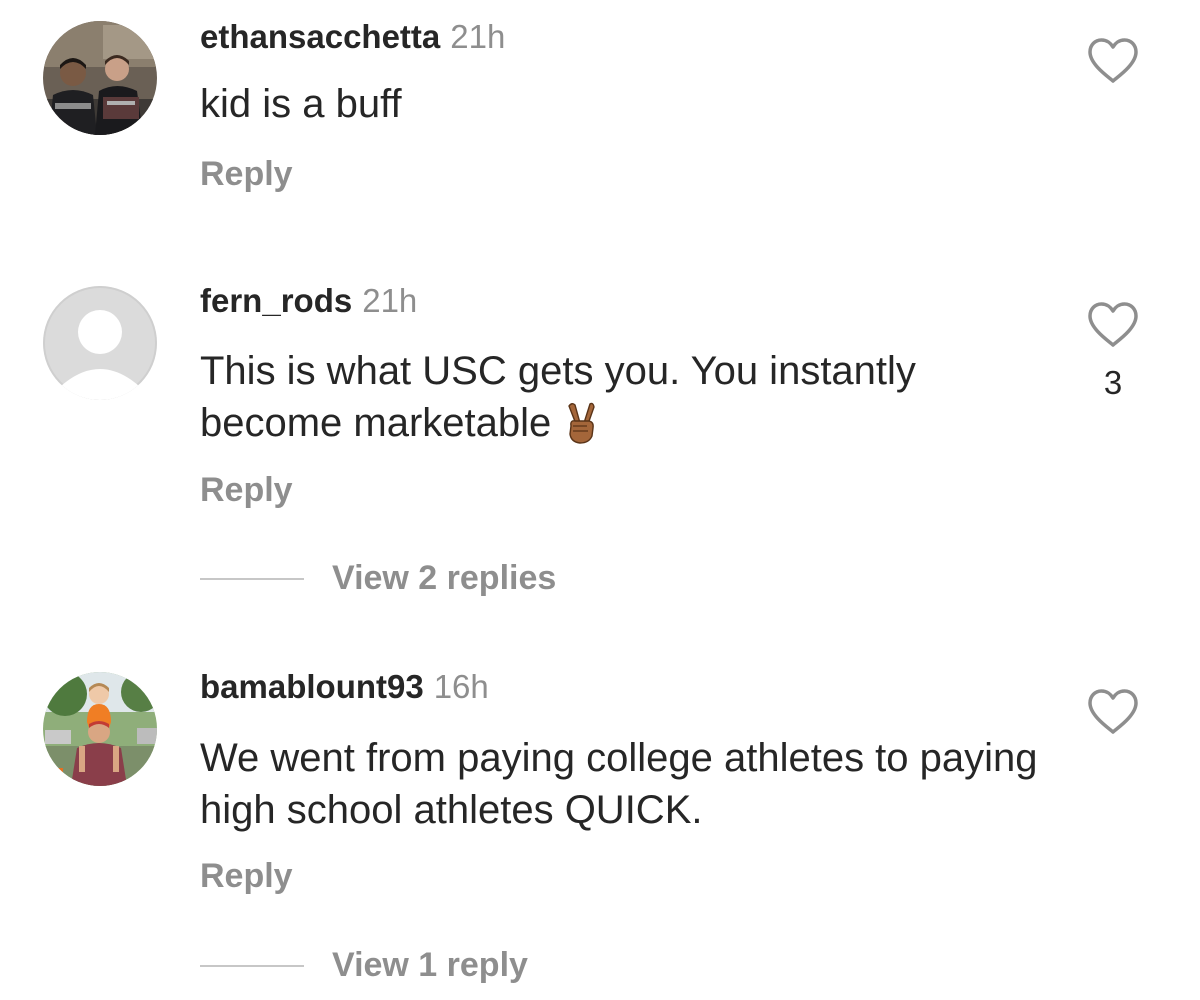 This screenshot has width=1200, height=1000. What do you see at coordinates (430, 965) in the screenshot?
I see `view-replies-label: View 1 reply` at bounding box center [430, 965].